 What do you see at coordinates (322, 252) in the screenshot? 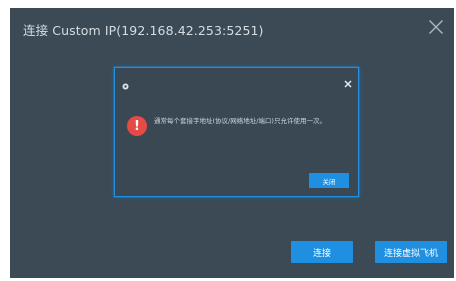
I see `connect-button: 连接` at bounding box center [322, 252].